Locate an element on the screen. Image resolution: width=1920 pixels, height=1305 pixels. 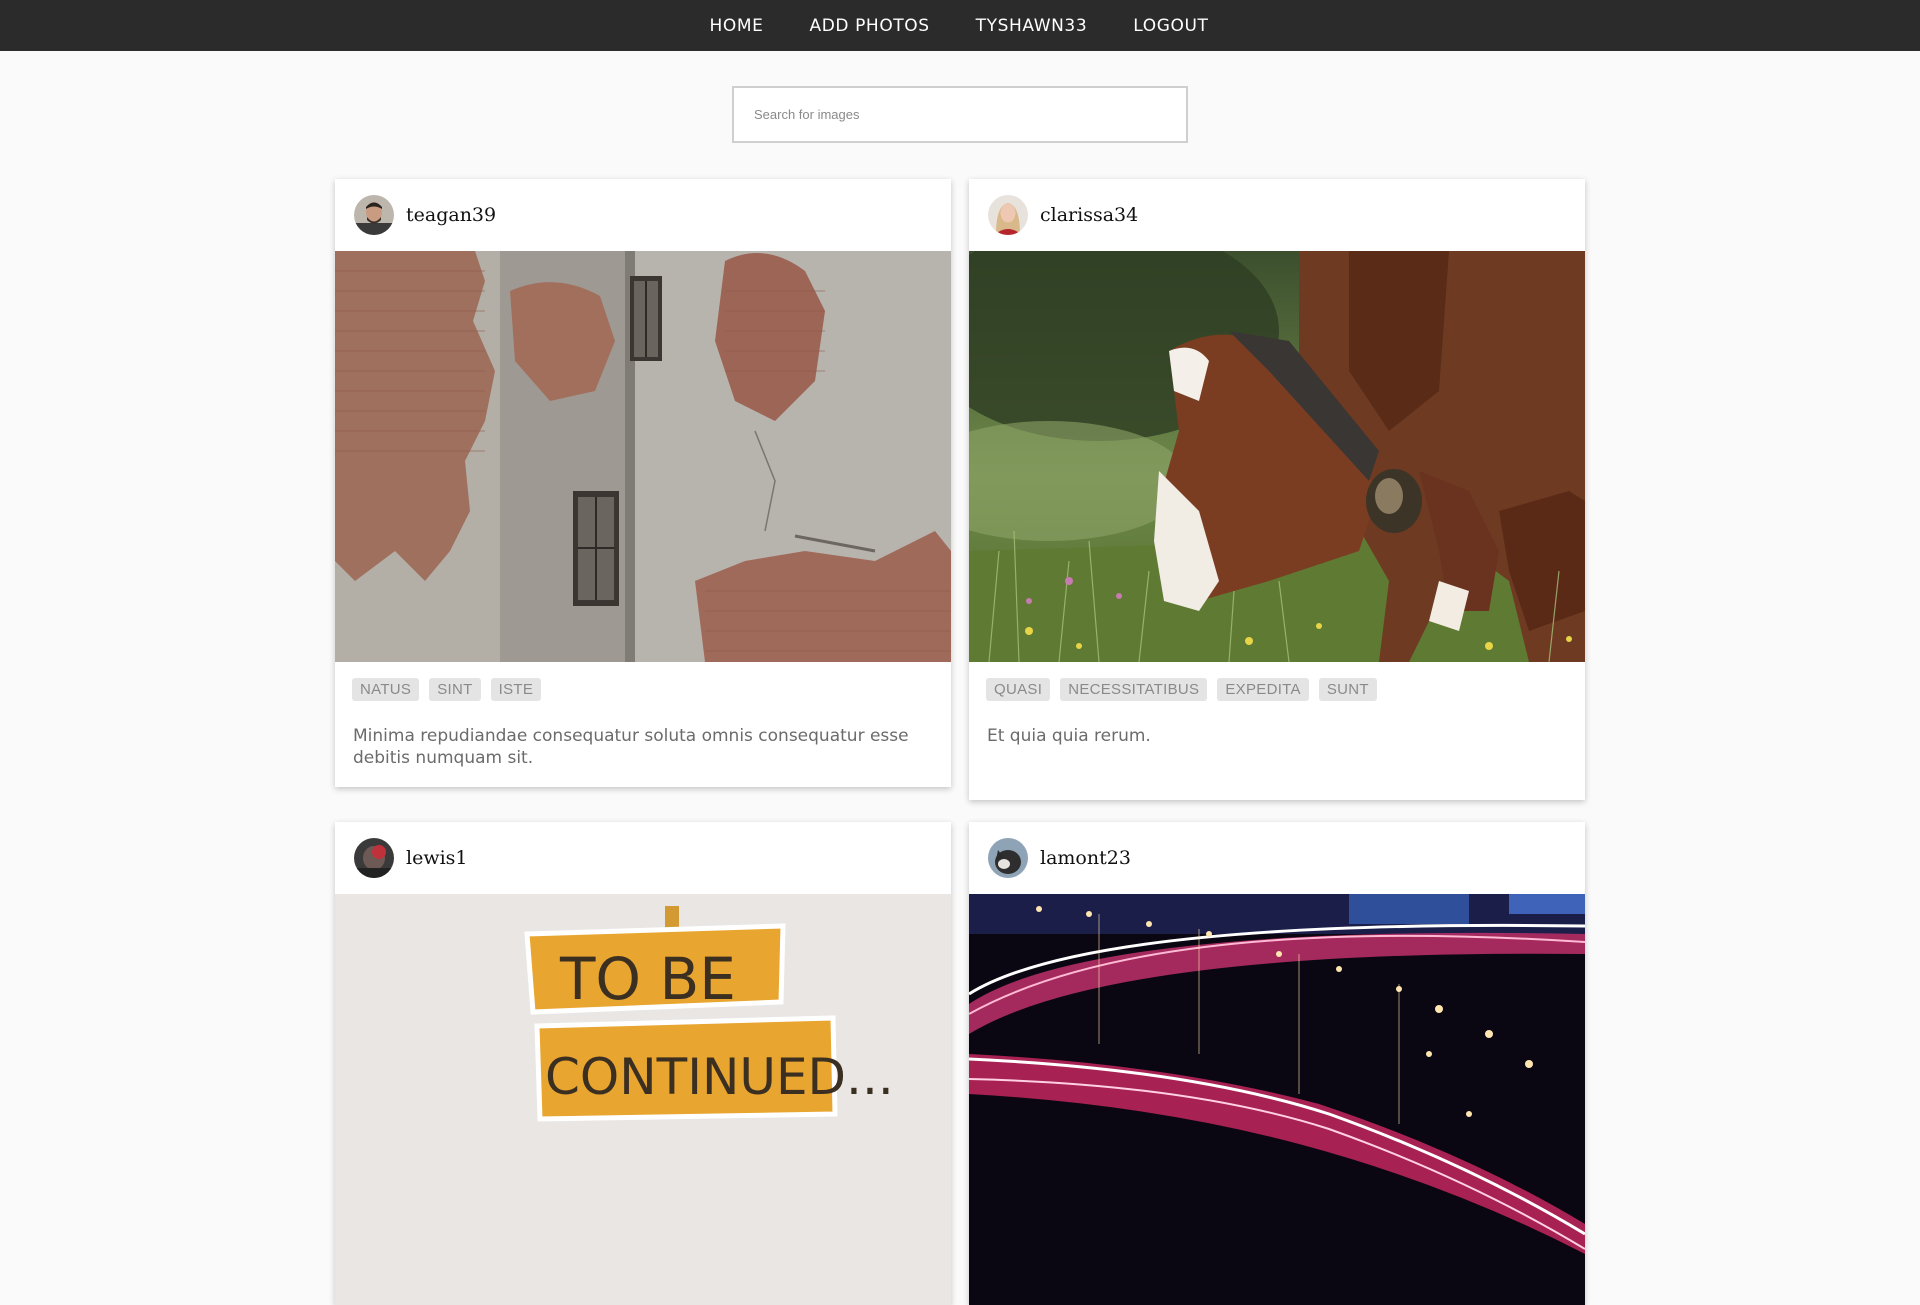
nav-logout-link: LOGOUT is located at coordinates (1170, 26).